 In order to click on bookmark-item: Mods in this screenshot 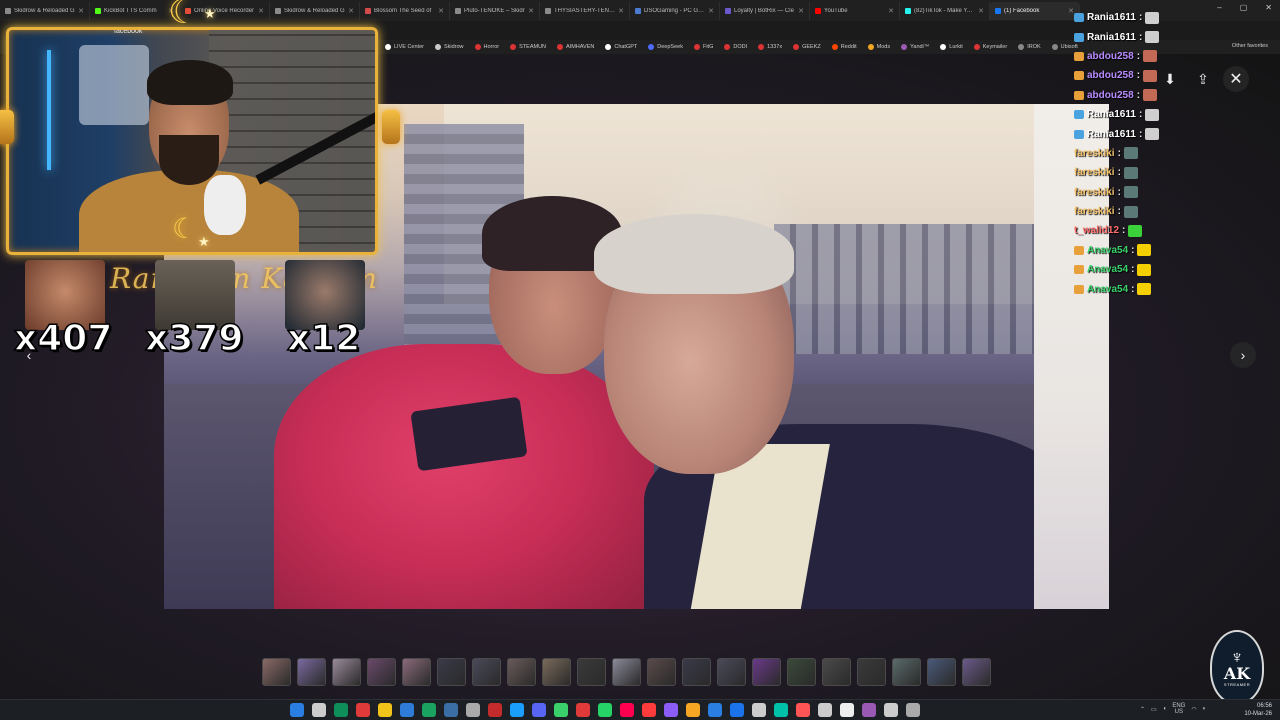, I will do `click(878, 47)`.